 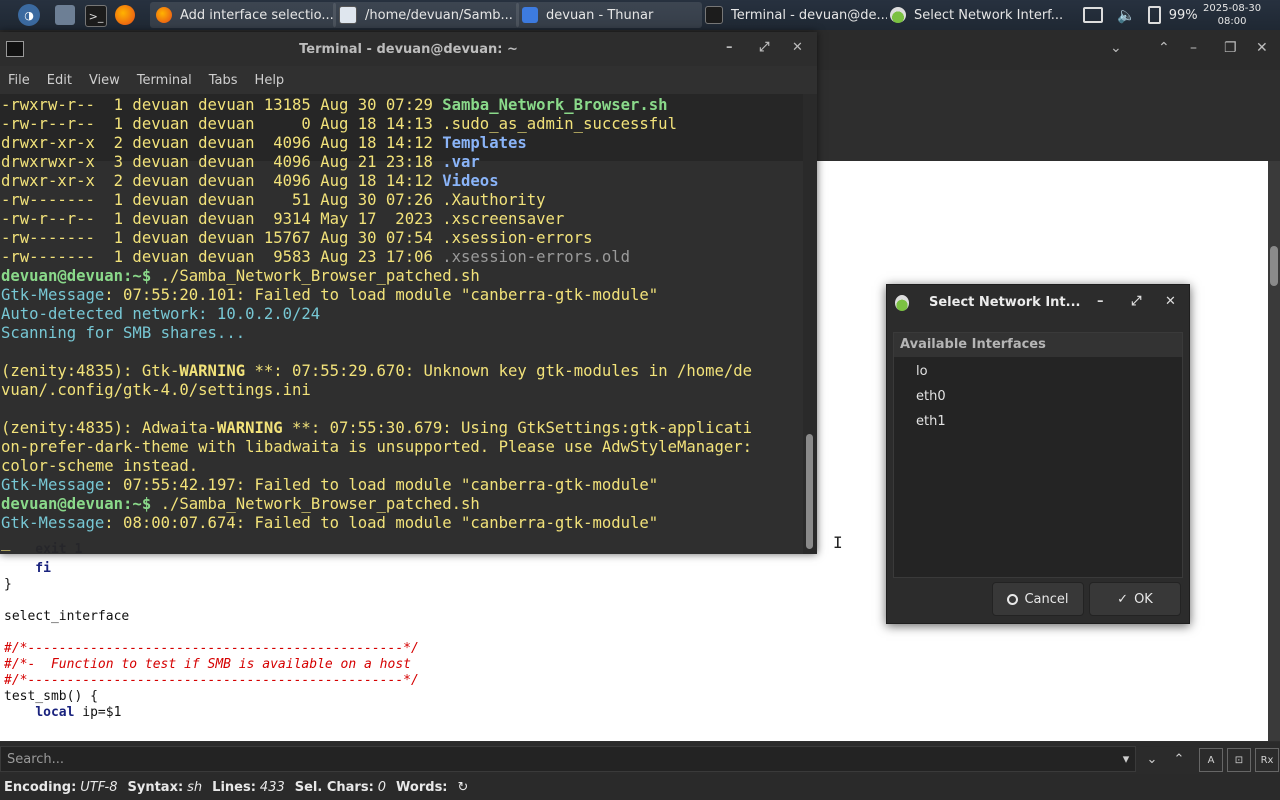 What do you see at coordinates (65, 15) in the screenshot?
I see `file-manager-launcher-icon` at bounding box center [65, 15].